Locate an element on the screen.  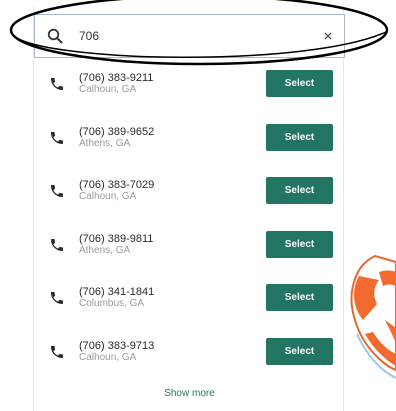
list-item: (706) 341-1841 Columbus, GA Select is located at coordinates (189, 304).